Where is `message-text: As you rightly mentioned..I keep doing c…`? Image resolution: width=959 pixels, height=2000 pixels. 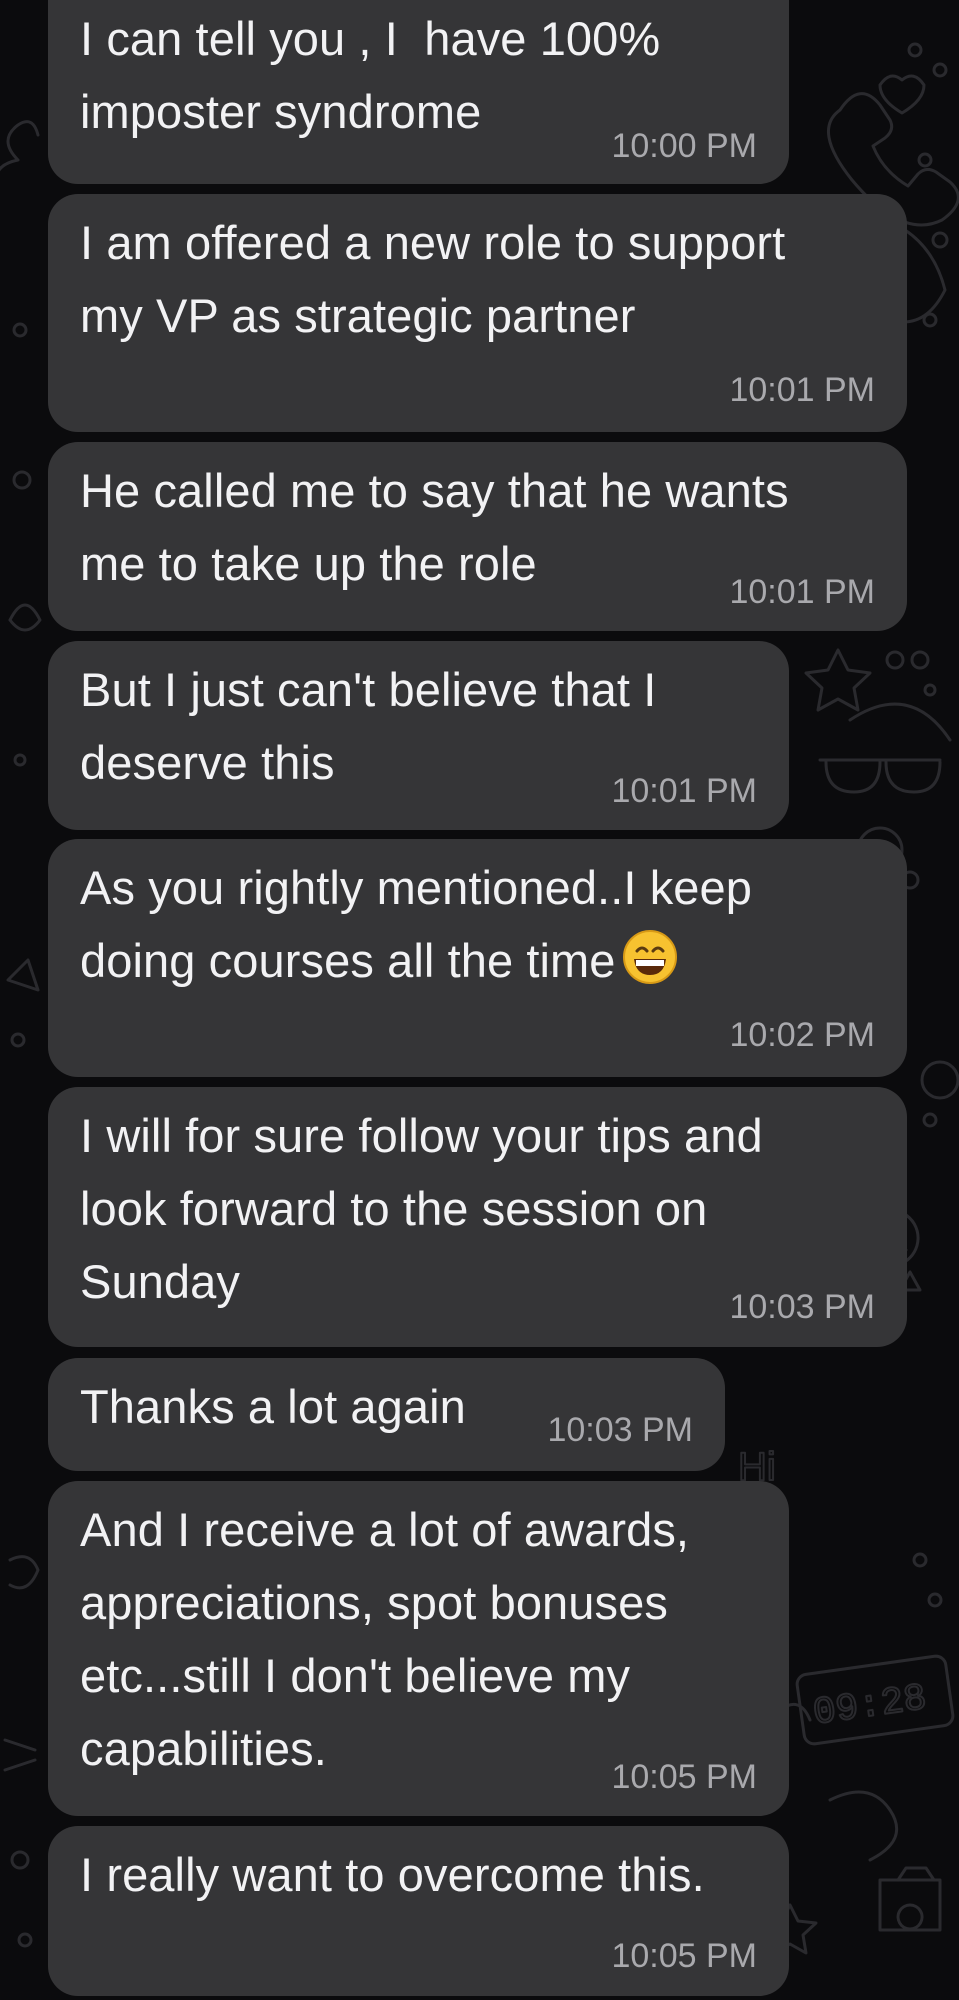
message-text: As you rightly mentioned..I keep doing c… is located at coordinates (416, 924).